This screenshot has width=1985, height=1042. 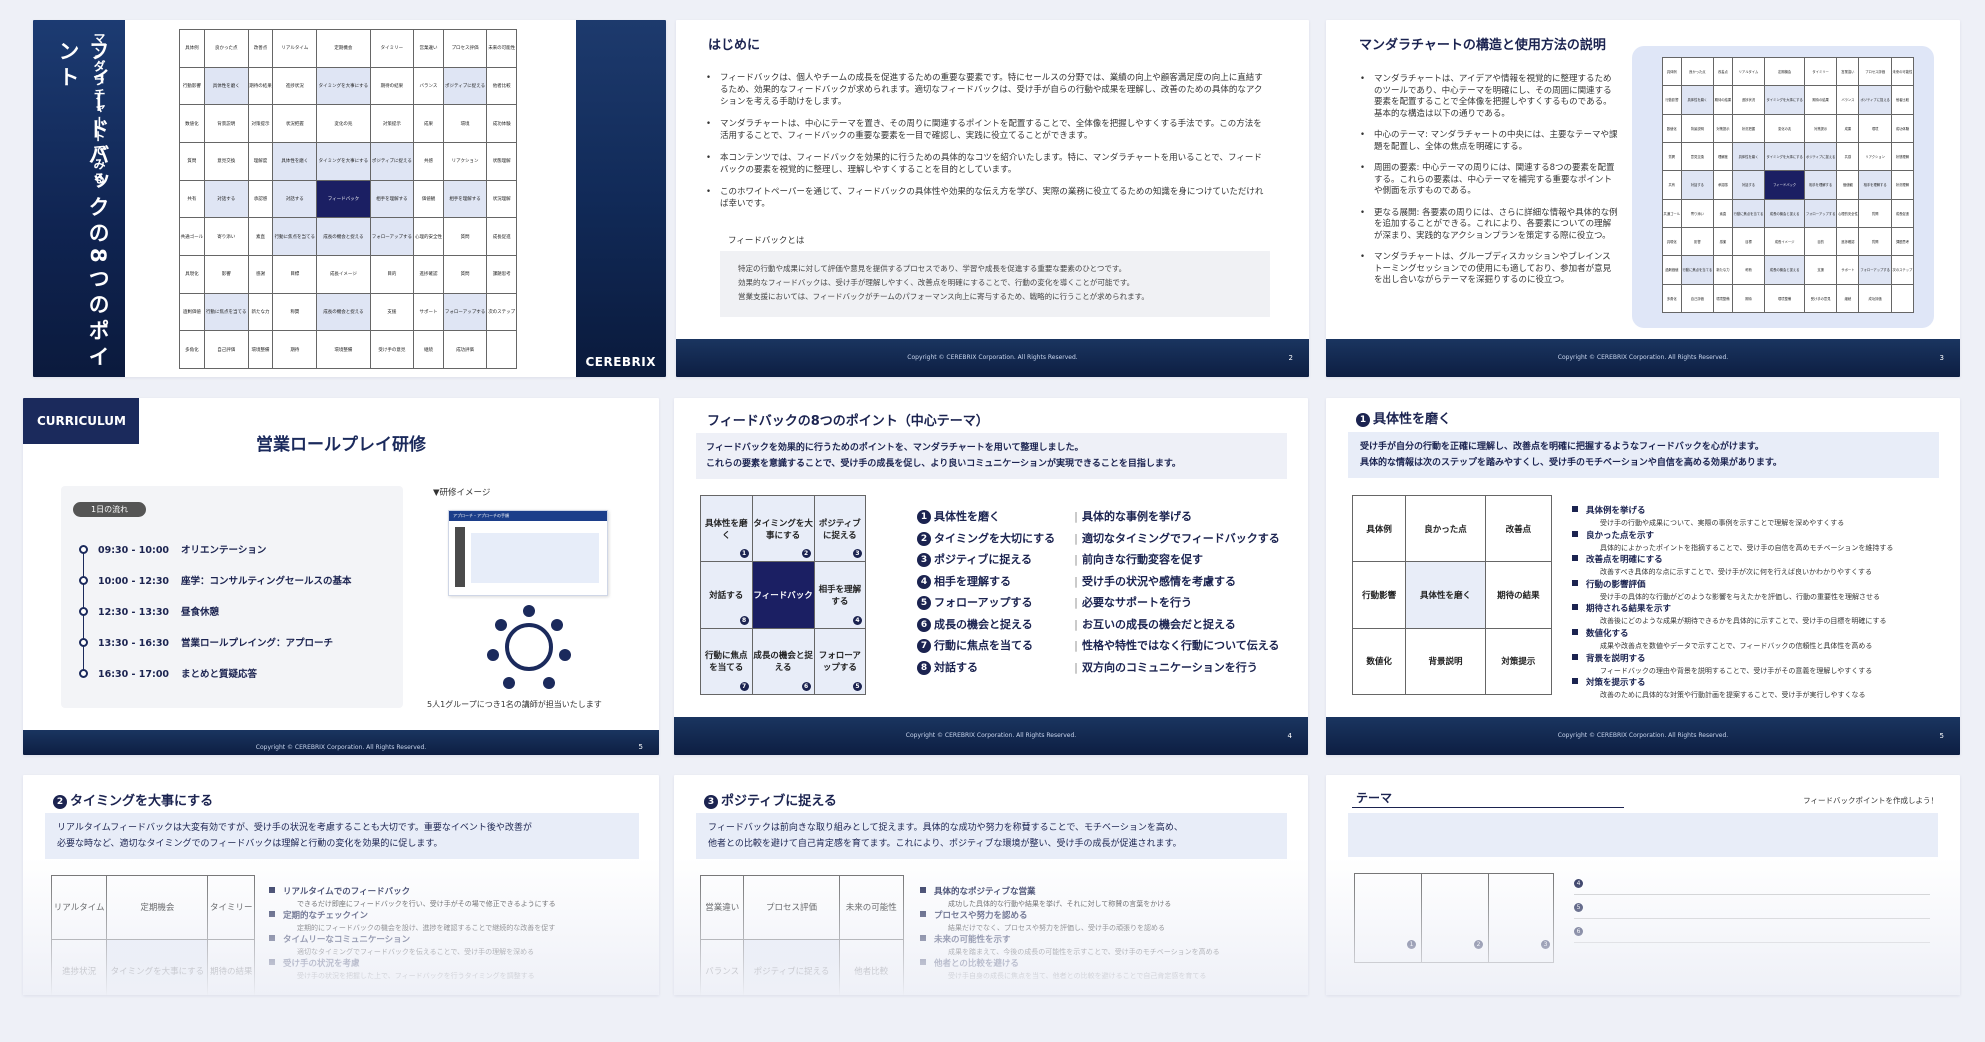 What do you see at coordinates (1159, 581) in the screenshot?
I see `point-desc: 受け手の状況や感情を考慮する` at bounding box center [1159, 581].